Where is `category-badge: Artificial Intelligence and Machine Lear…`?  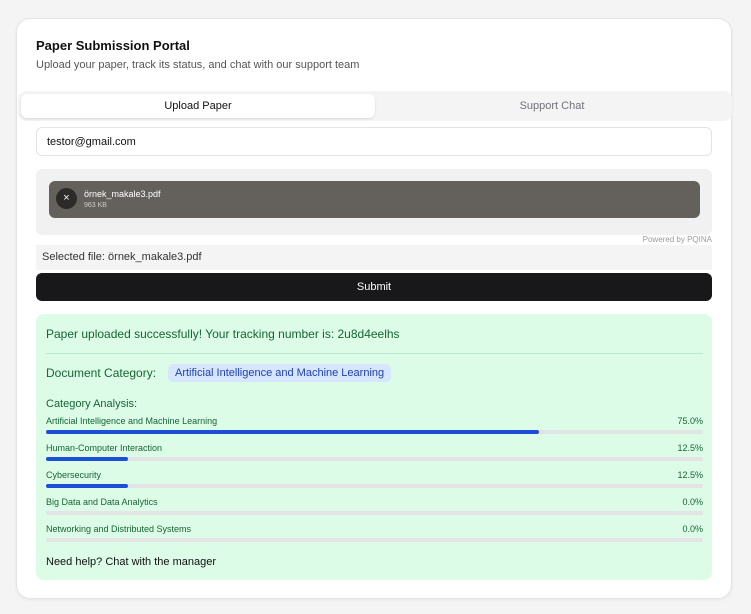 category-badge: Artificial Intelligence and Machine Lear… is located at coordinates (280, 373).